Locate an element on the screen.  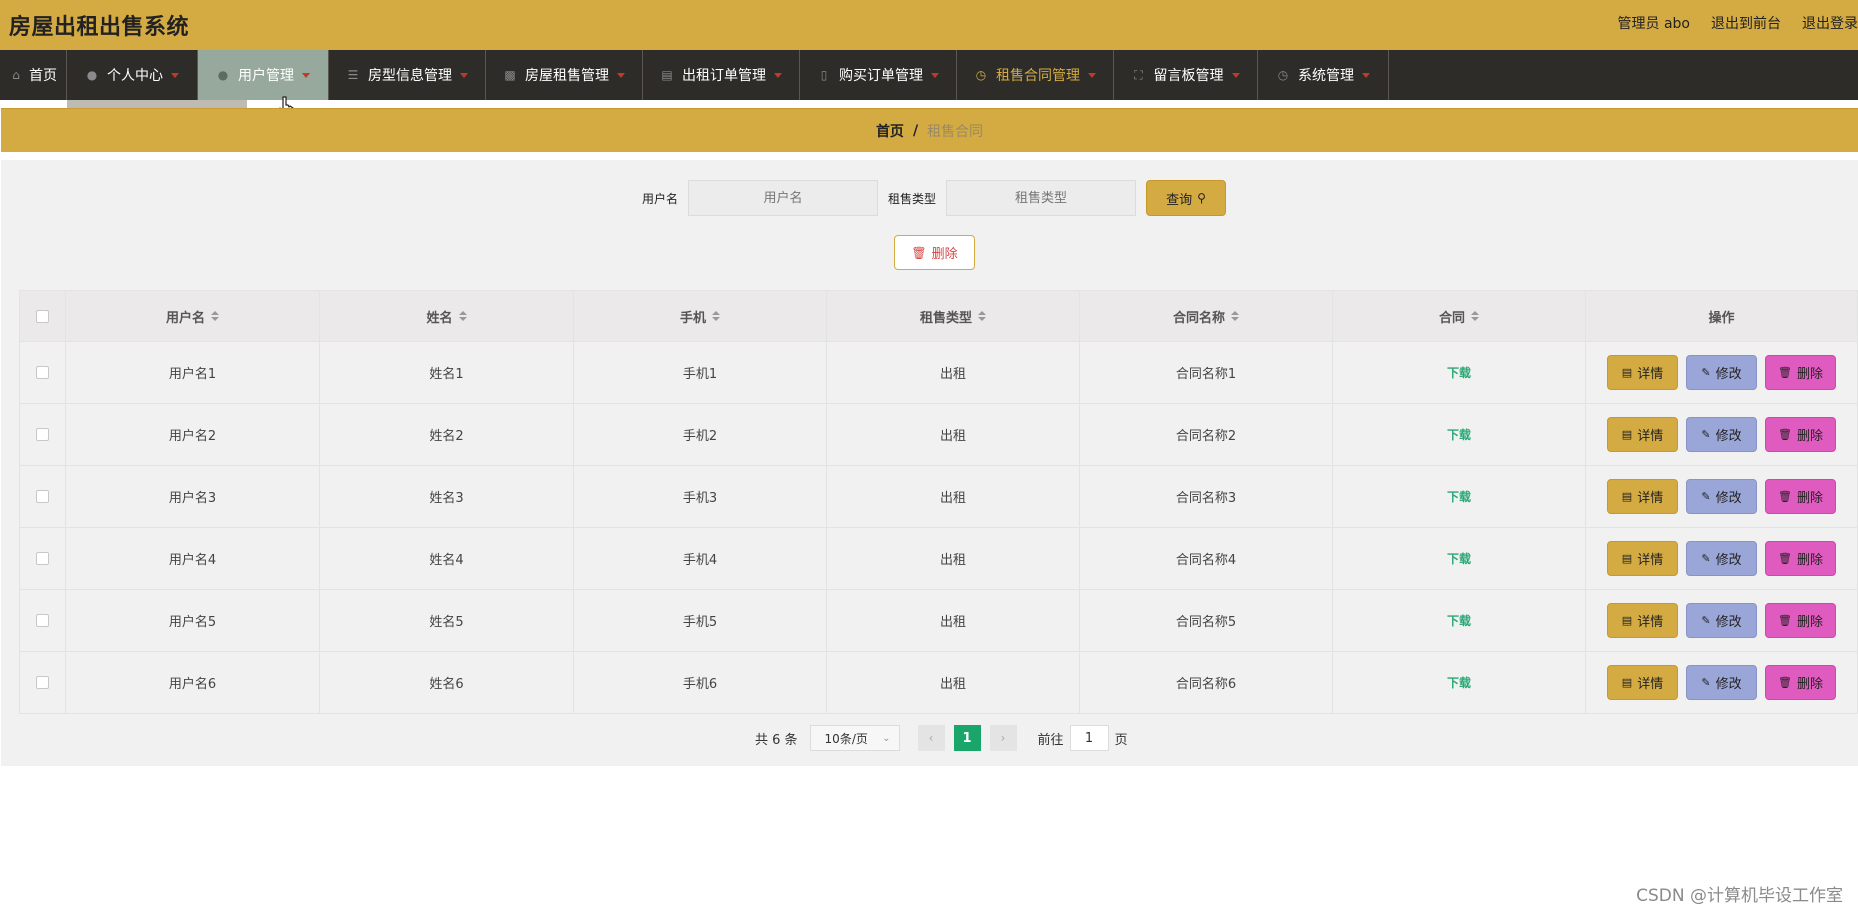
cell-phone: 手机4 is located at coordinates (700, 559).